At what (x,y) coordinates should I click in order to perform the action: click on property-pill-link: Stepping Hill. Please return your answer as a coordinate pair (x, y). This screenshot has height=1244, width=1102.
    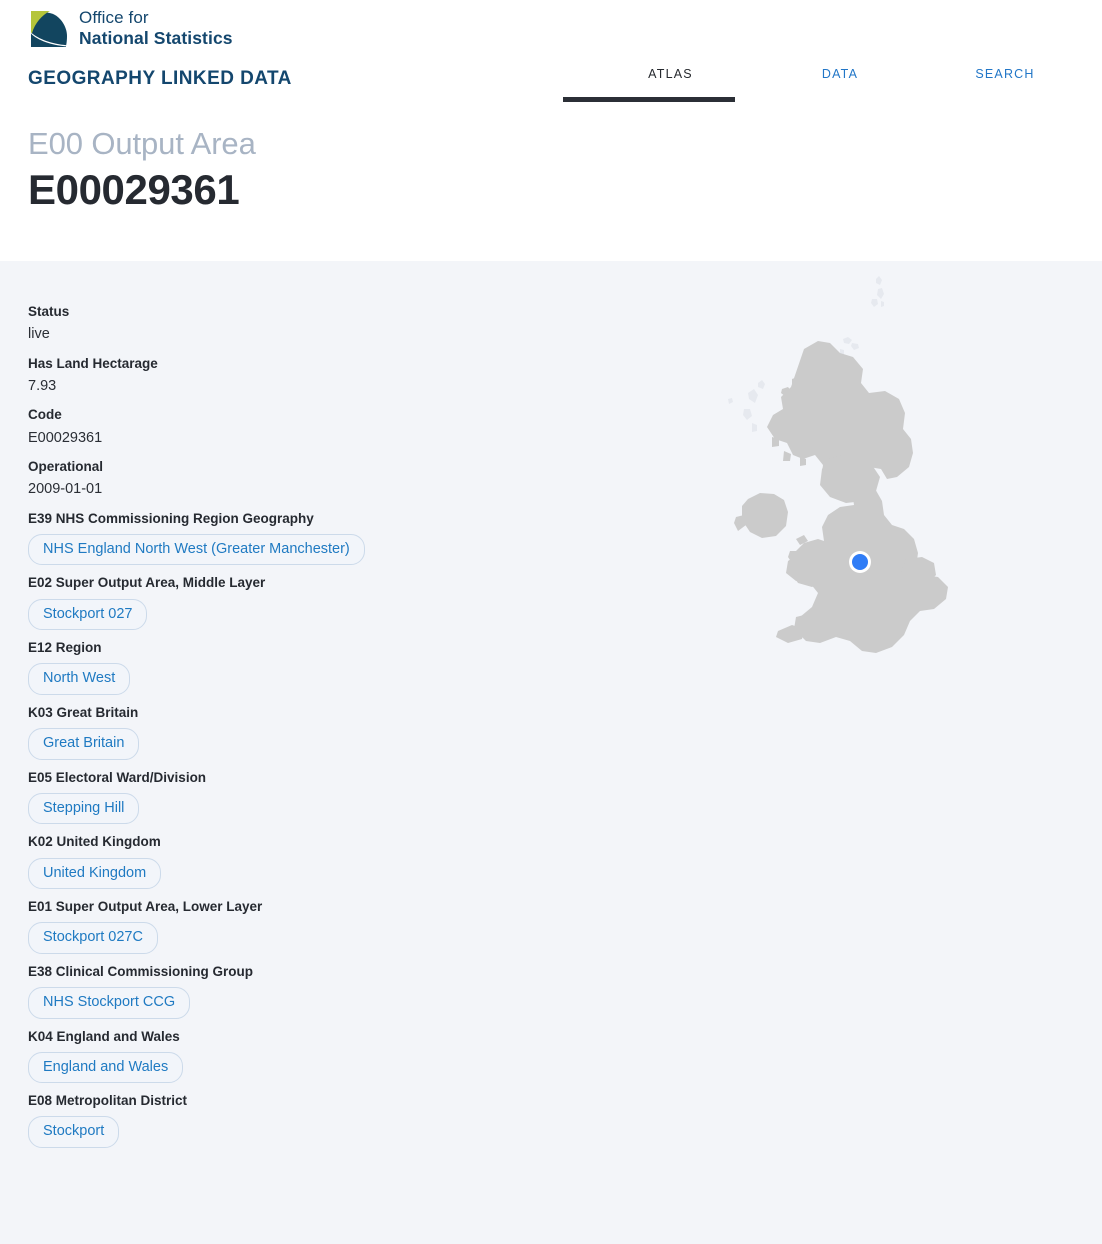
    Looking at the image, I should click on (84, 808).